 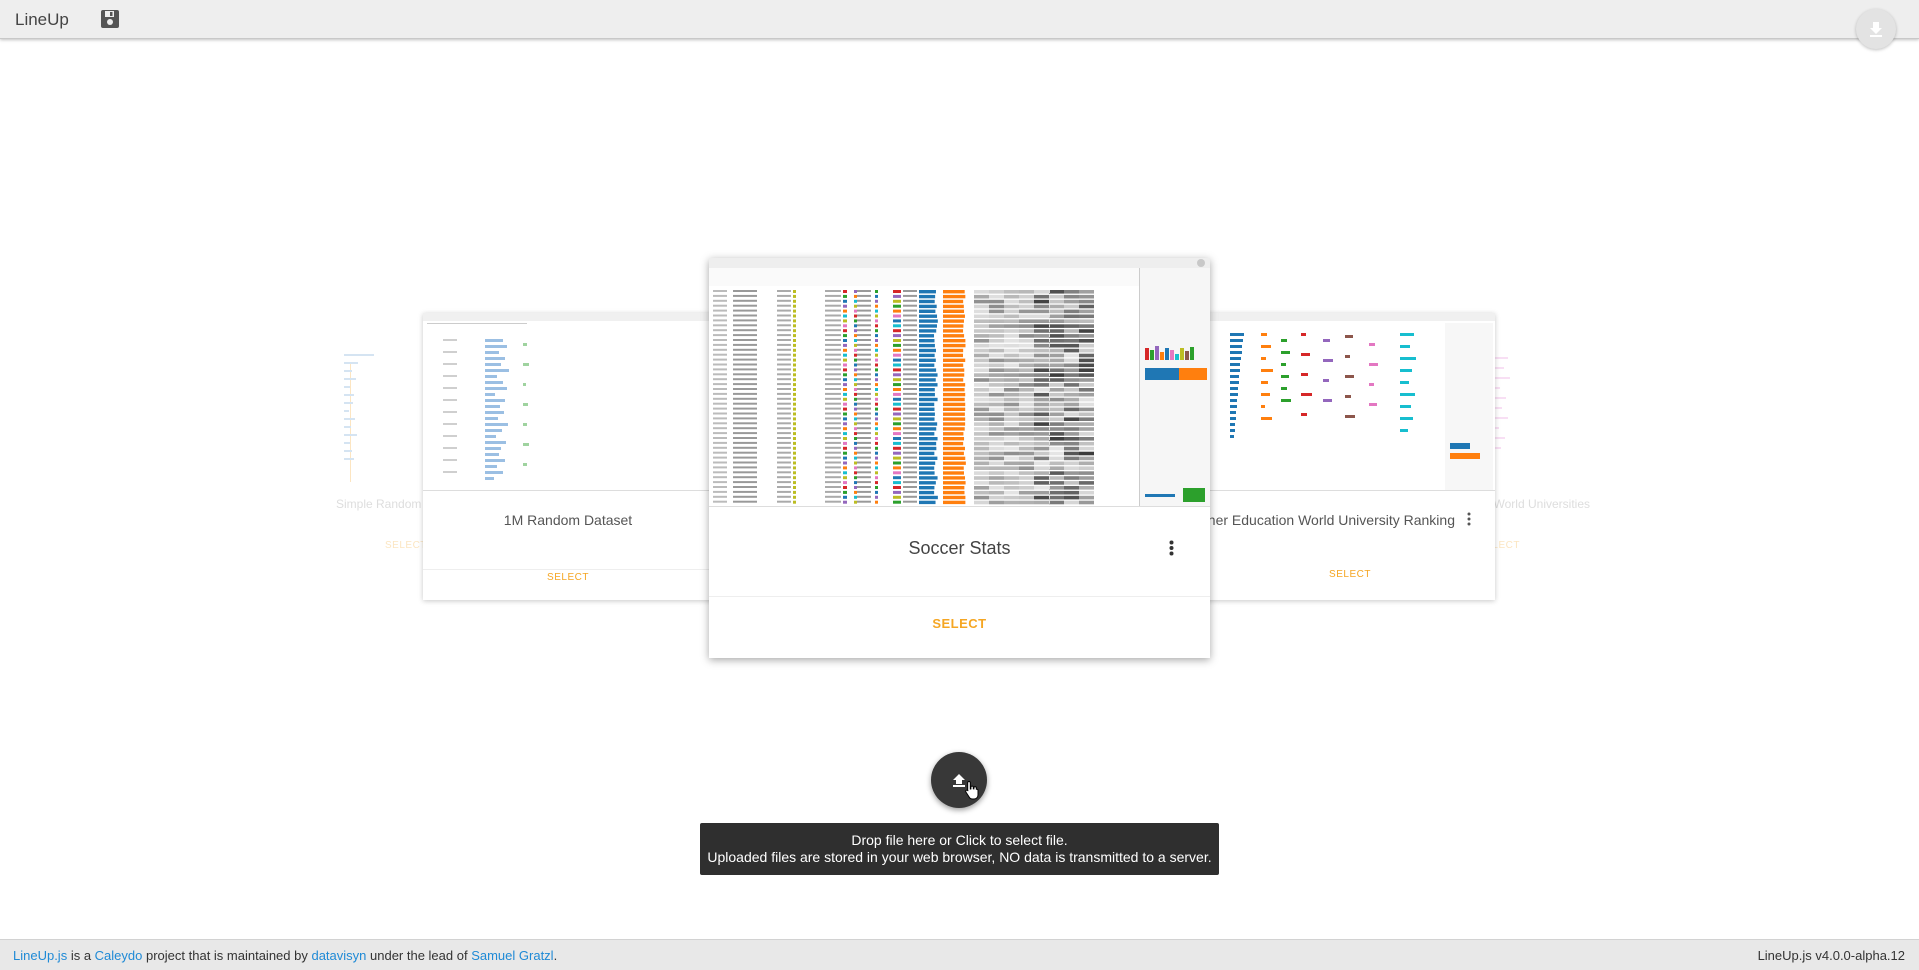 I want to click on upload-hint-line1: Drop file here or Click to select file., so click(x=959, y=840).